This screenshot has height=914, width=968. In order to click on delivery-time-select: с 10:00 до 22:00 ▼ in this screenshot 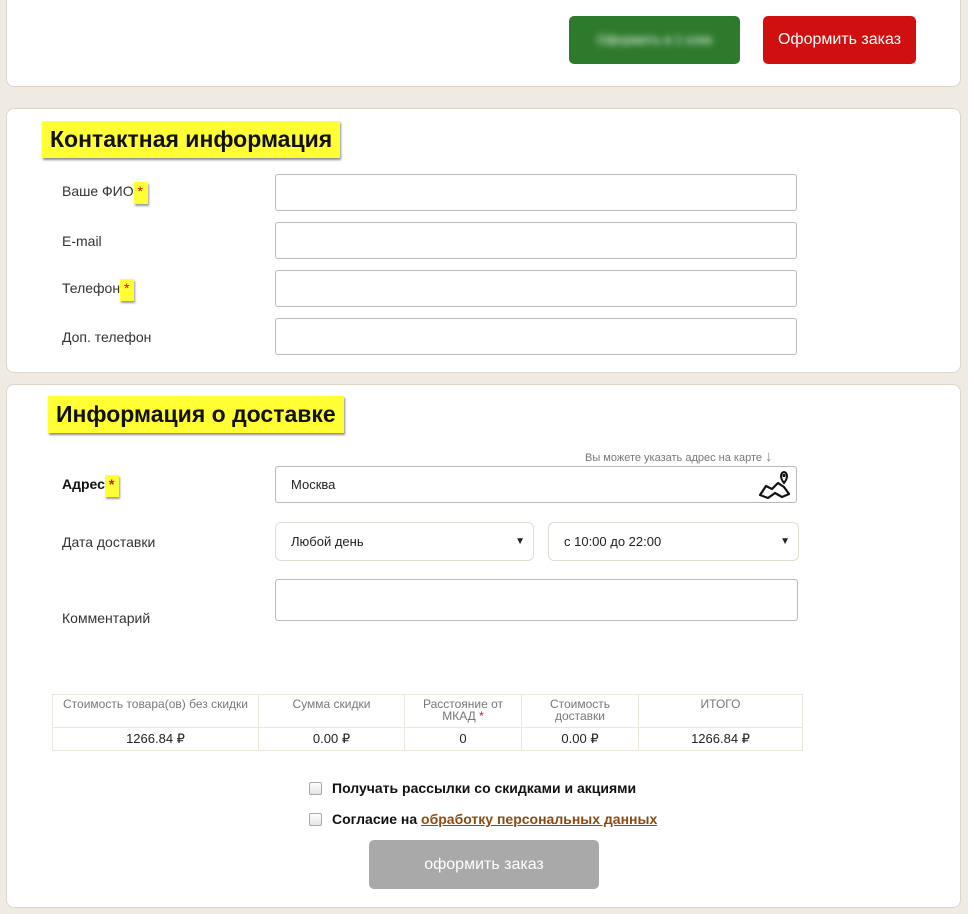, I will do `click(673, 541)`.